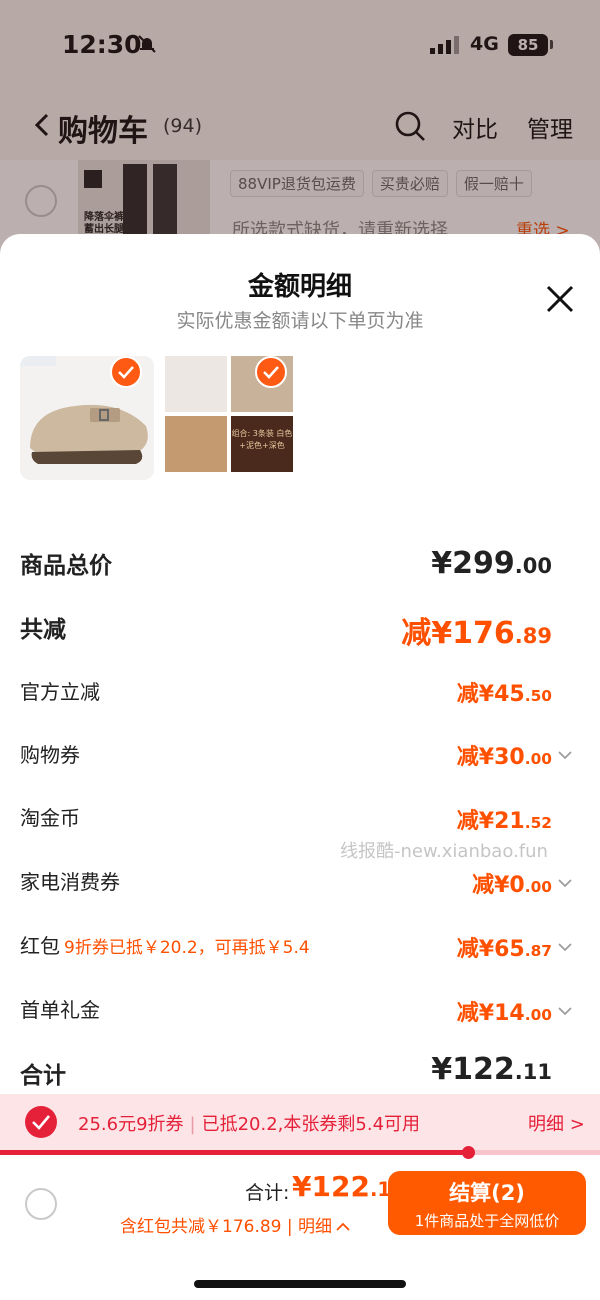  Describe the element at coordinates (300, 1284) in the screenshot. I see `home-indicator` at that location.